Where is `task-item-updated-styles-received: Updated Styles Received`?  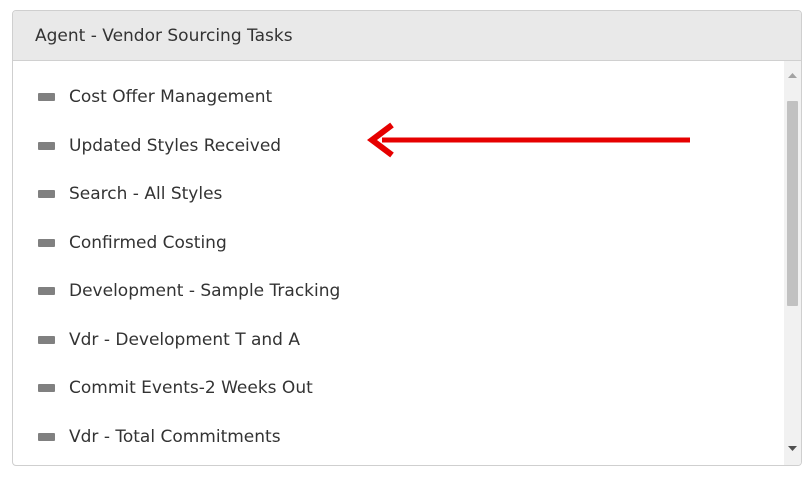 task-item-updated-styles-received: Updated Styles Received is located at coordinates (189, 146).